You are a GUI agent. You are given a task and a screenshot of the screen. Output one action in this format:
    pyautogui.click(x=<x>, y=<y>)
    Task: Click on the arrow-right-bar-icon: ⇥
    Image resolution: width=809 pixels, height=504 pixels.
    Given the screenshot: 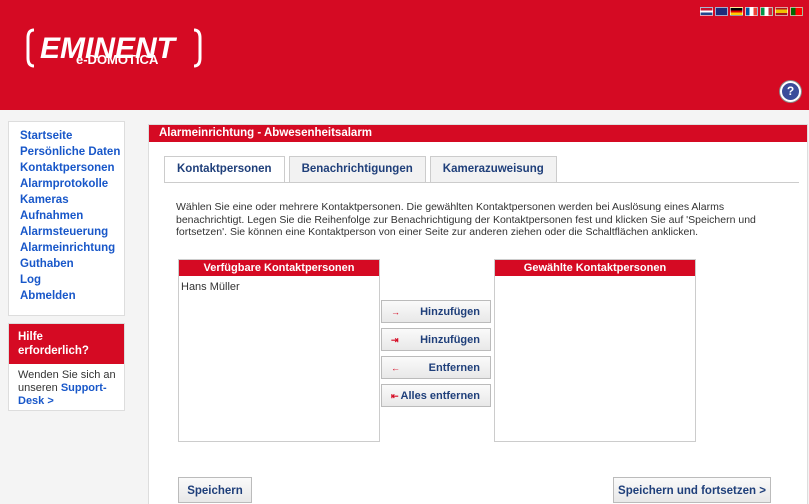 What is the action you would take?
    pyautogui.click(x=395, y=340)
    